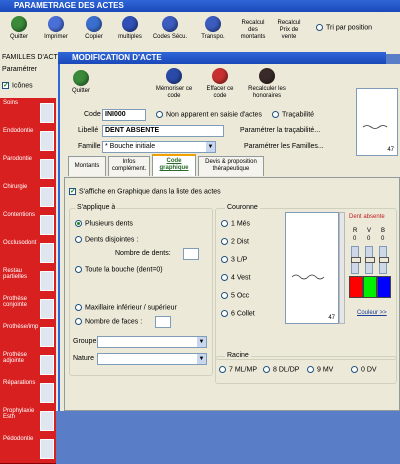 This screenshot has height=464, width=400. What do you see at coordinates (78, 269) in the screenshot?
I see `toute-radio` at bounding box center [78, 269].